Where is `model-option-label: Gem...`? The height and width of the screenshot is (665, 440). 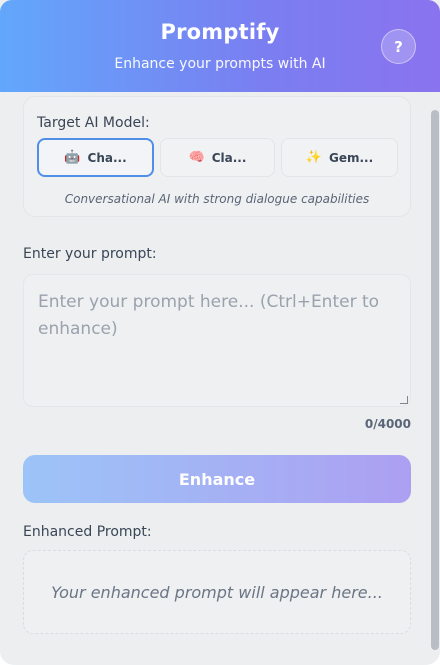 model-option-label: Gem... is located at coordinates (351, 157).